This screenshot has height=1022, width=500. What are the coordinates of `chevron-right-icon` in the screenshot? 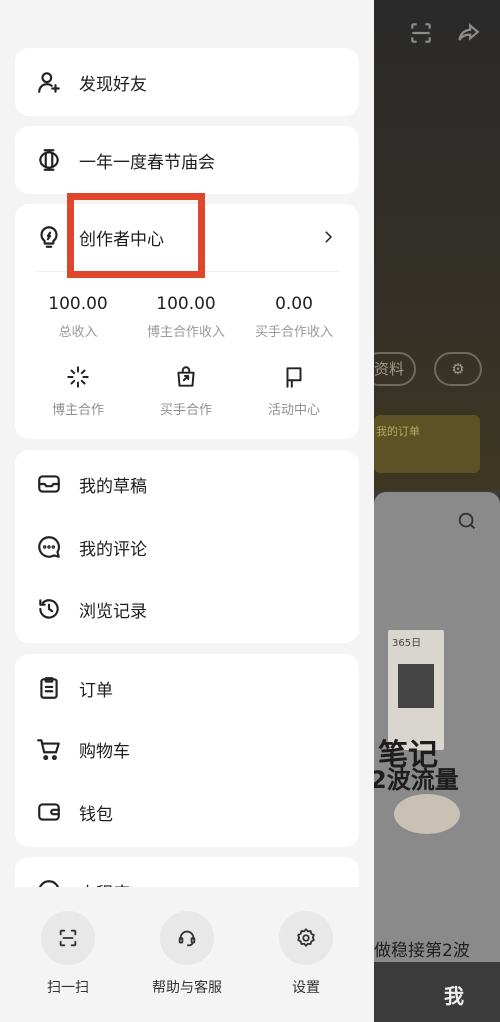 It's located at (328, 237).